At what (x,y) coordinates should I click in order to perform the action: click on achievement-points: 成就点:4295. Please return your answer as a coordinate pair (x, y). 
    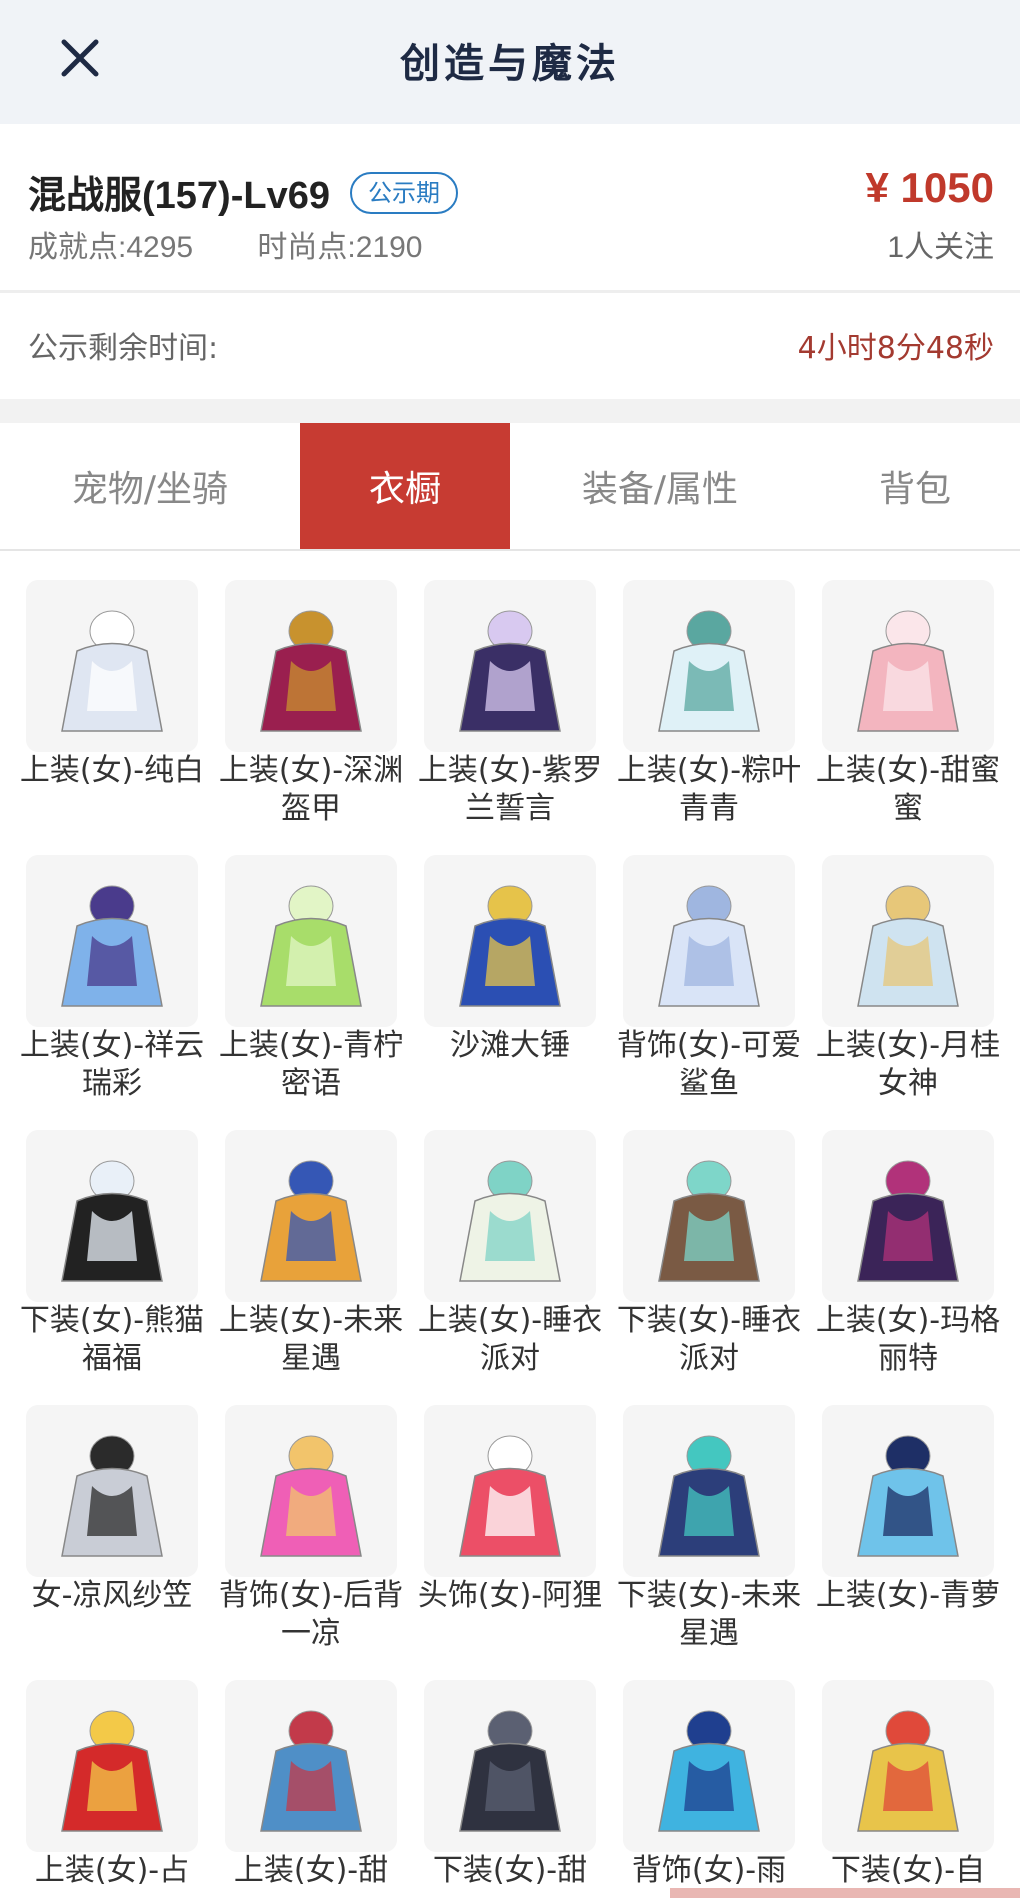
    Looking at the image, I should click on (111, 247).